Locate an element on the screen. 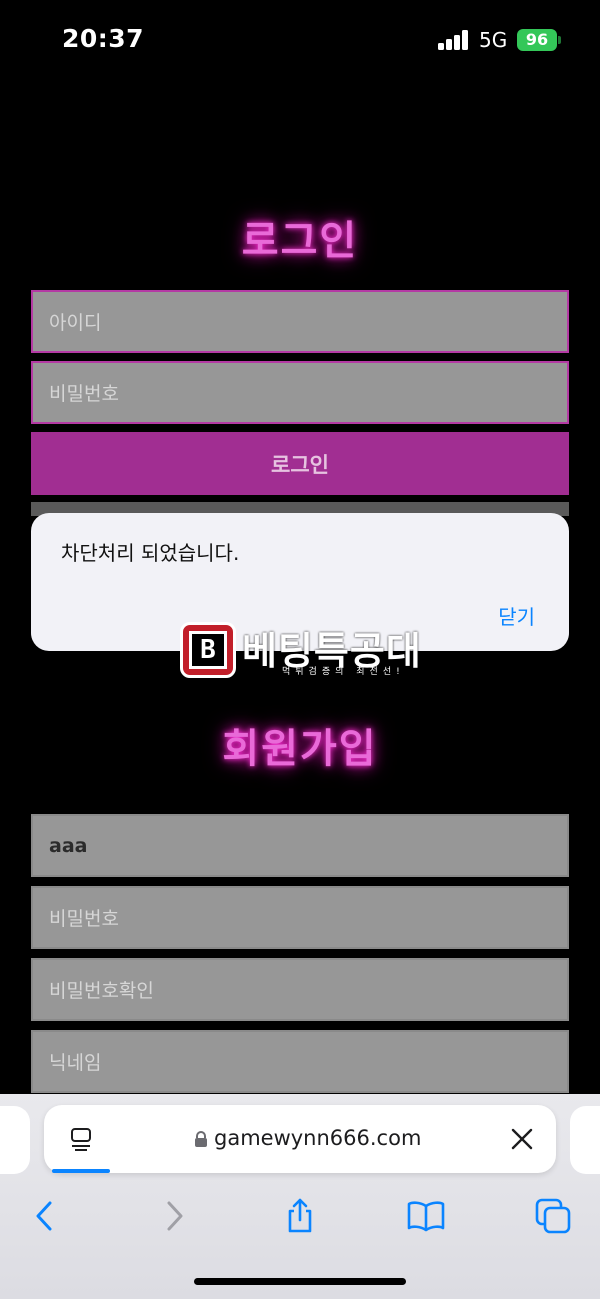  battery-tip is located at coordinates (559, 40).